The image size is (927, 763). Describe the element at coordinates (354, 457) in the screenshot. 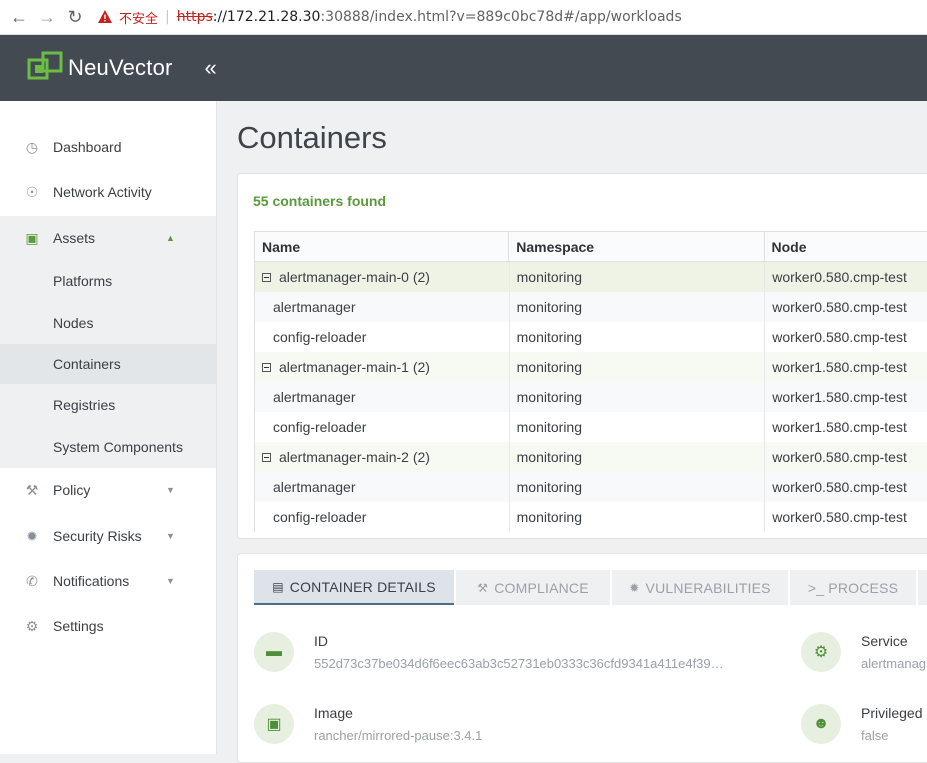

I see `row-name: alertmanager-main-2 (2)` at that location.